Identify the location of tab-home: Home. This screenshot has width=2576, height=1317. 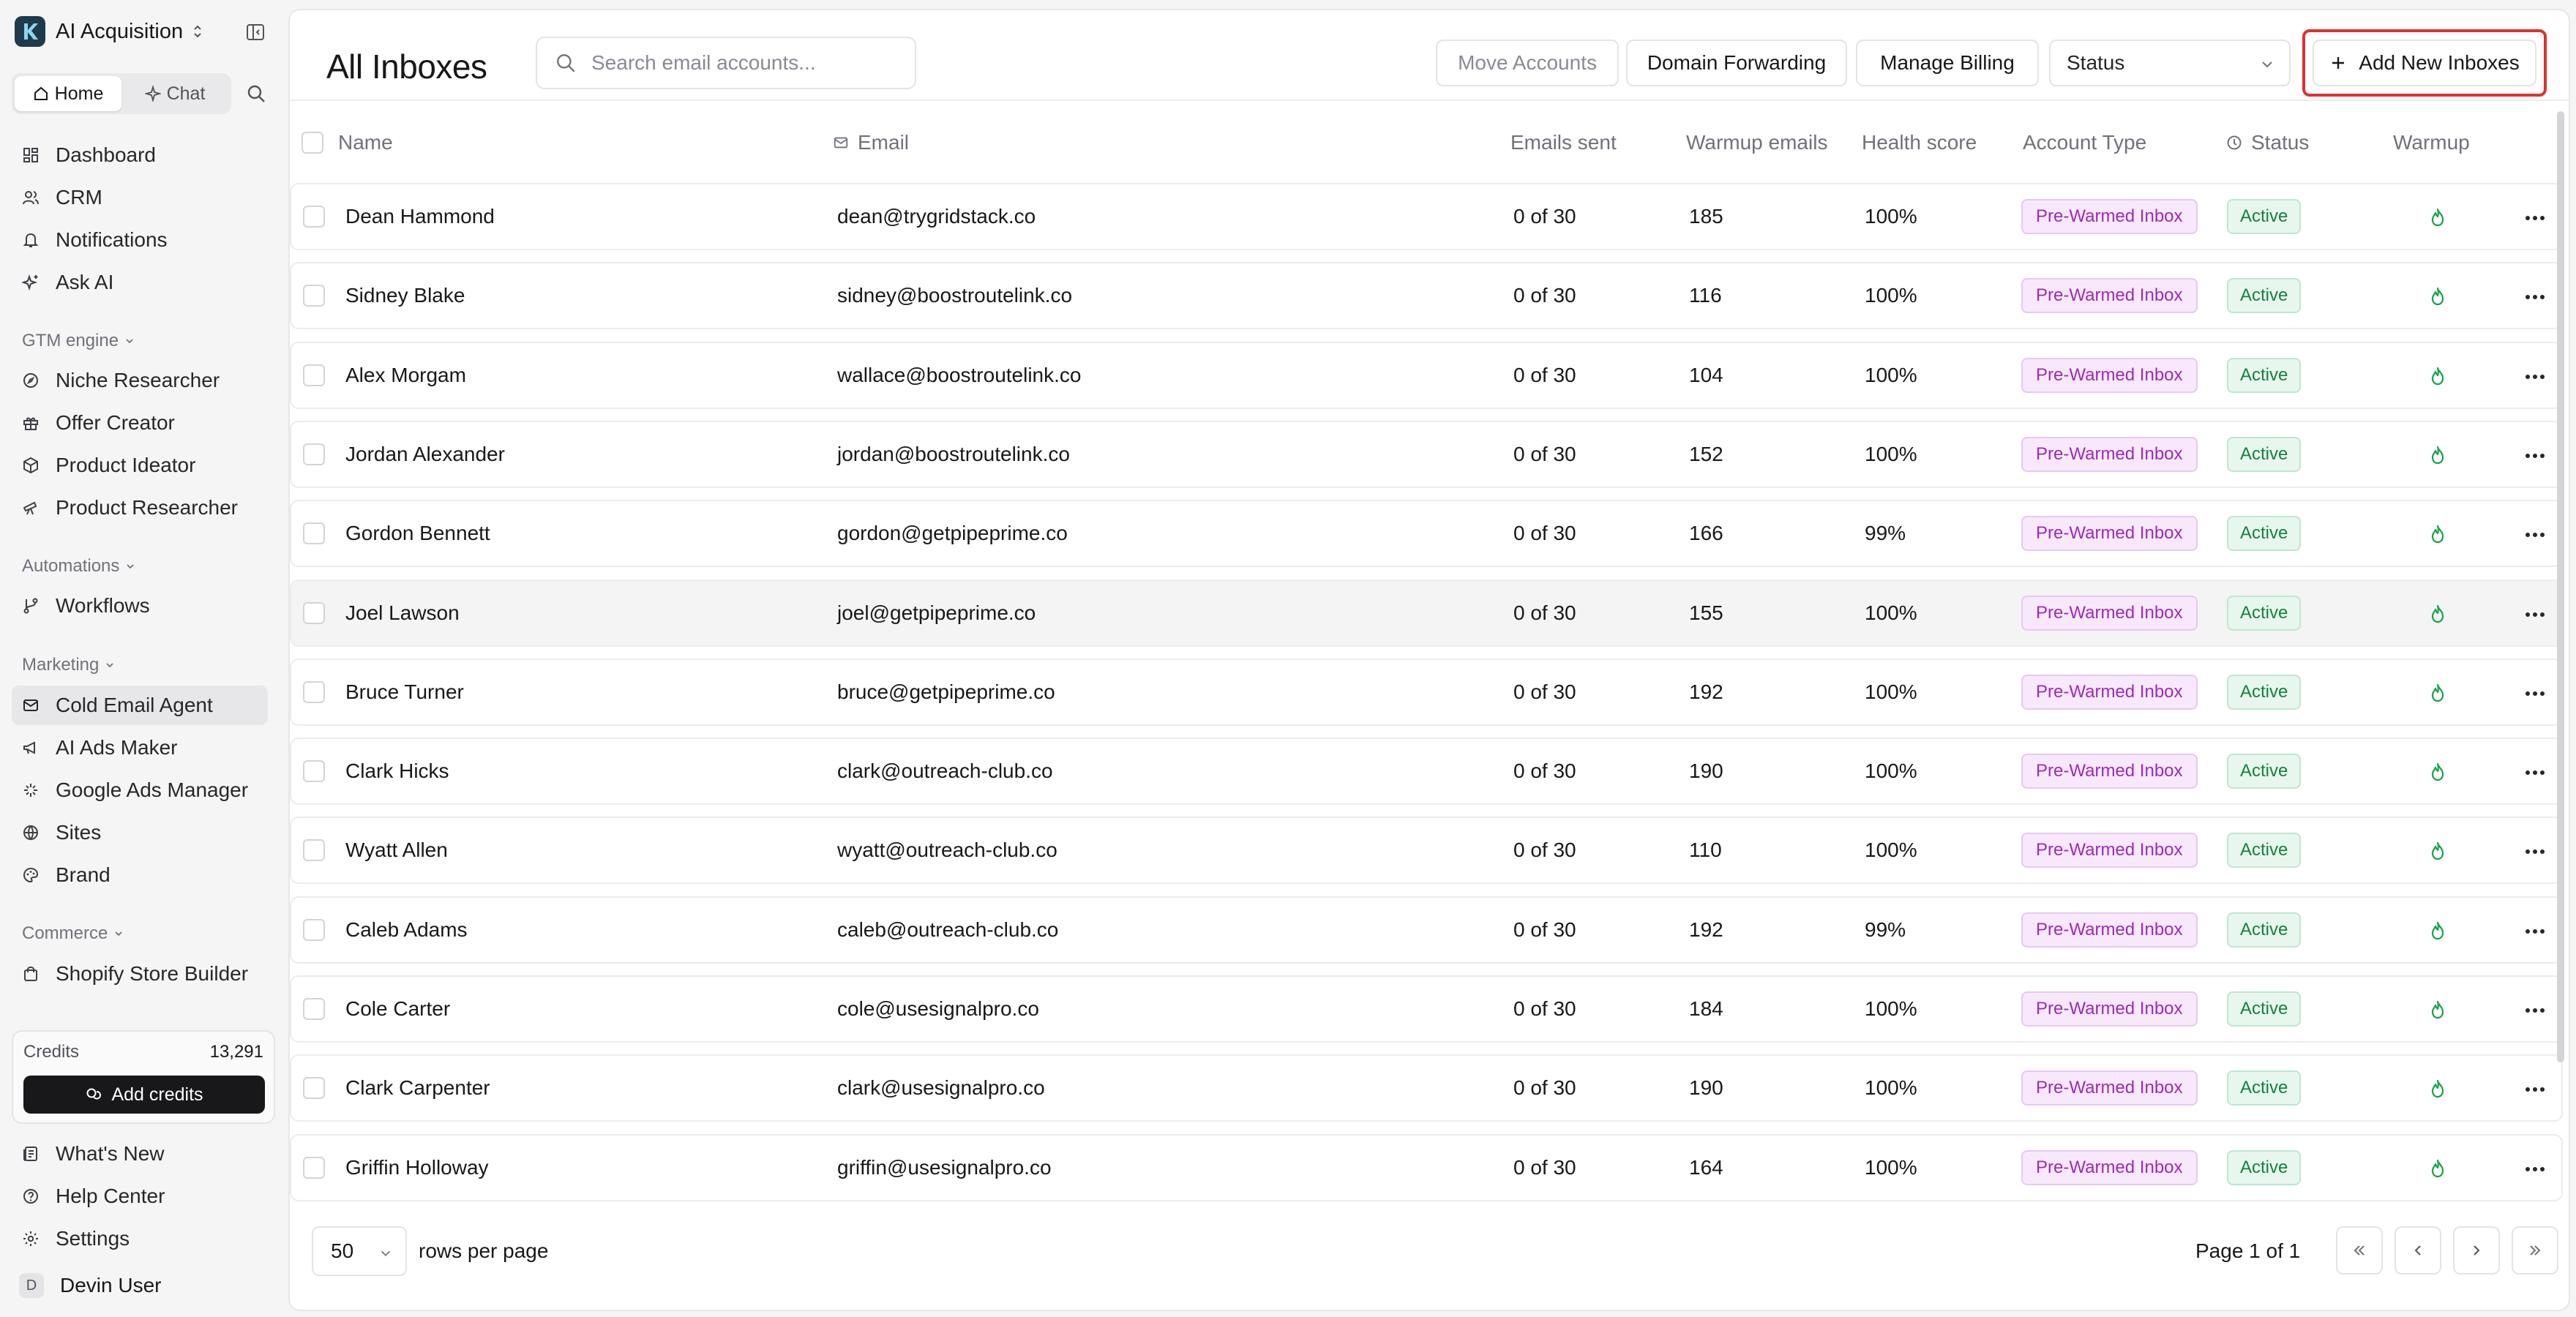
(68, 93).